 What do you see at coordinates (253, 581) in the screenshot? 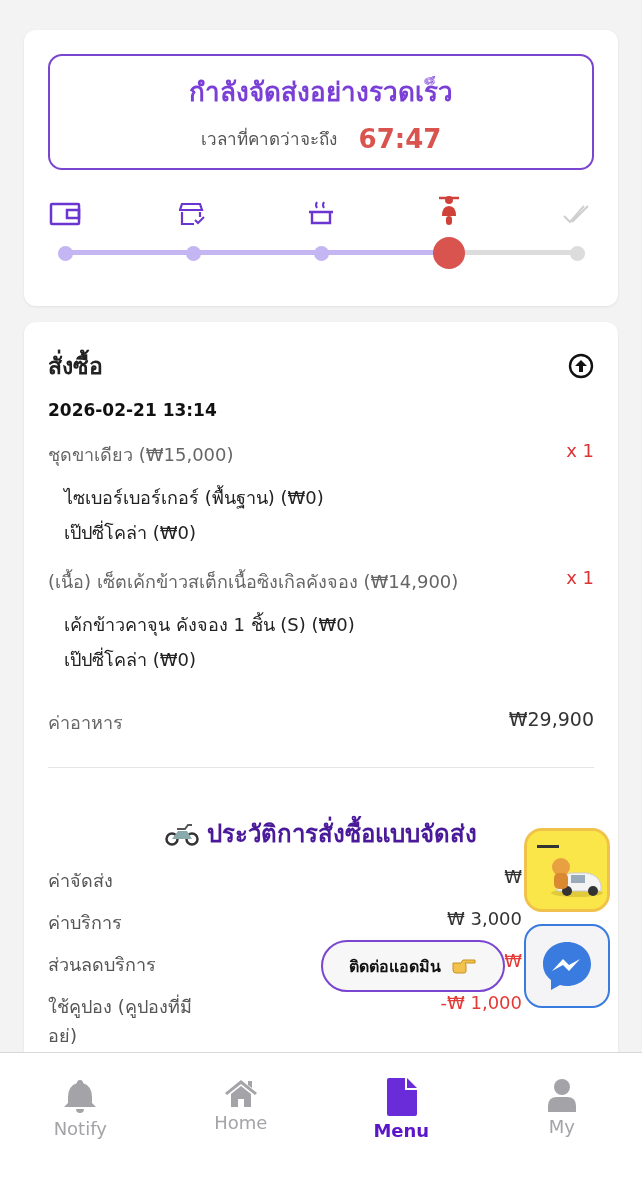
I see `item-name: (เนื้อ) เซ็ตเค้กข้าวสเต็กเนื้อซิงเกิลคังจอง (₩14,900)` at bounding box center [253, 581].